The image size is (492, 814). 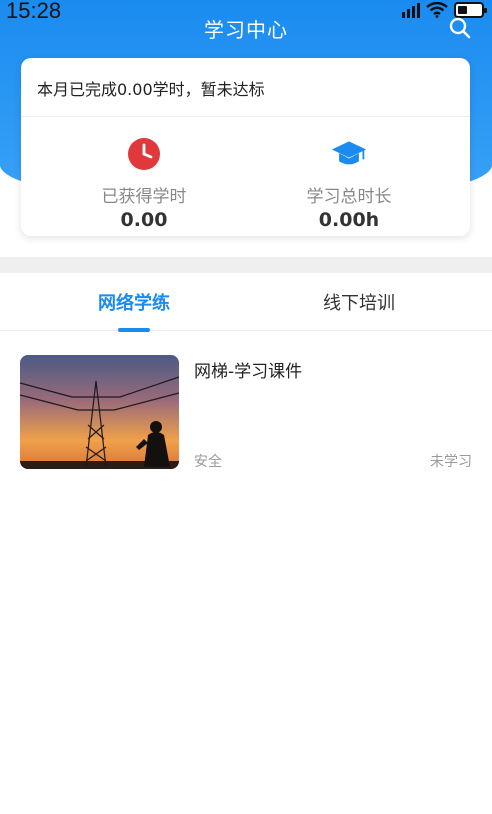 What do you see at coordinates (151, 89) in the screenshot?
I see `monthly-status-text: 本月已完成0.00学时，暂未达标` at bounding box center [151, 89].